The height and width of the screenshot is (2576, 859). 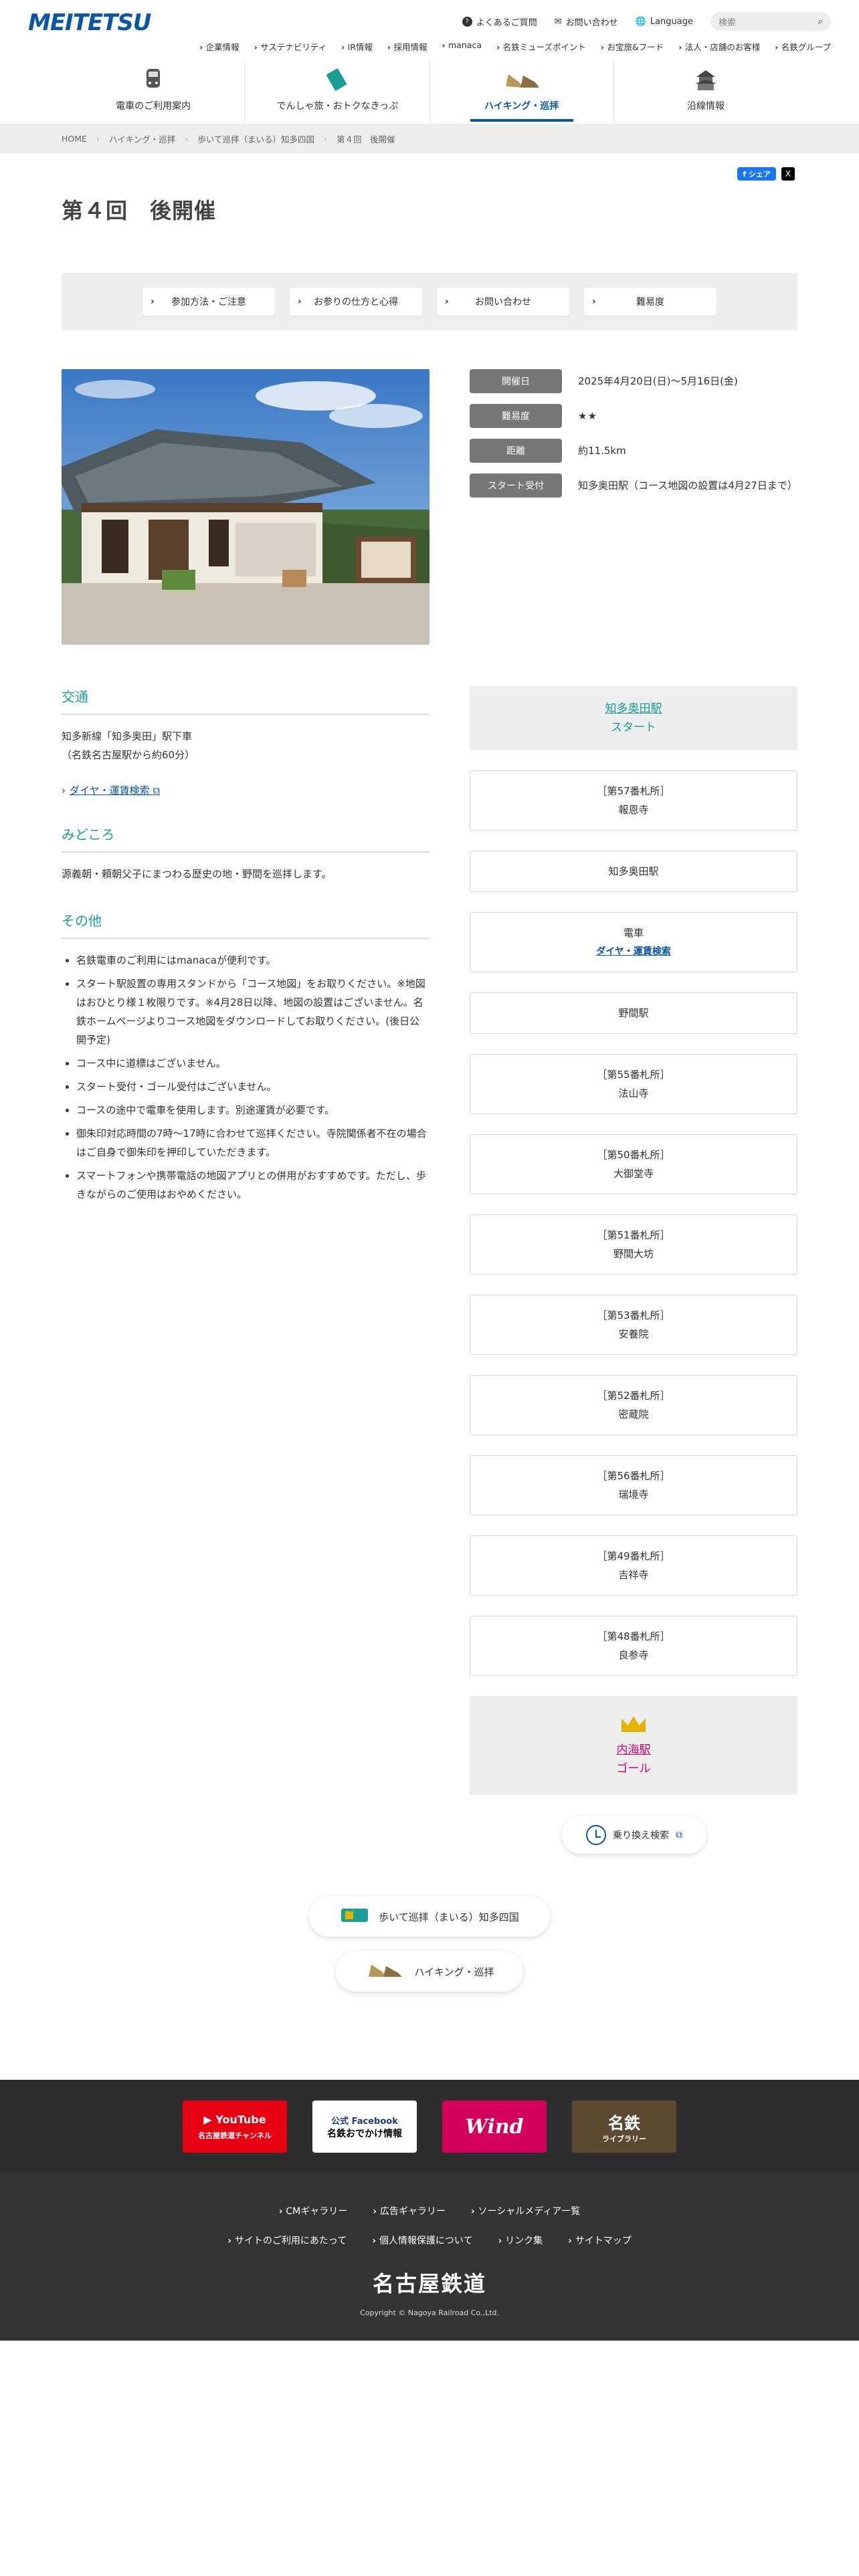 I want to click on question-icon: ?, so click(x=467, y=21).